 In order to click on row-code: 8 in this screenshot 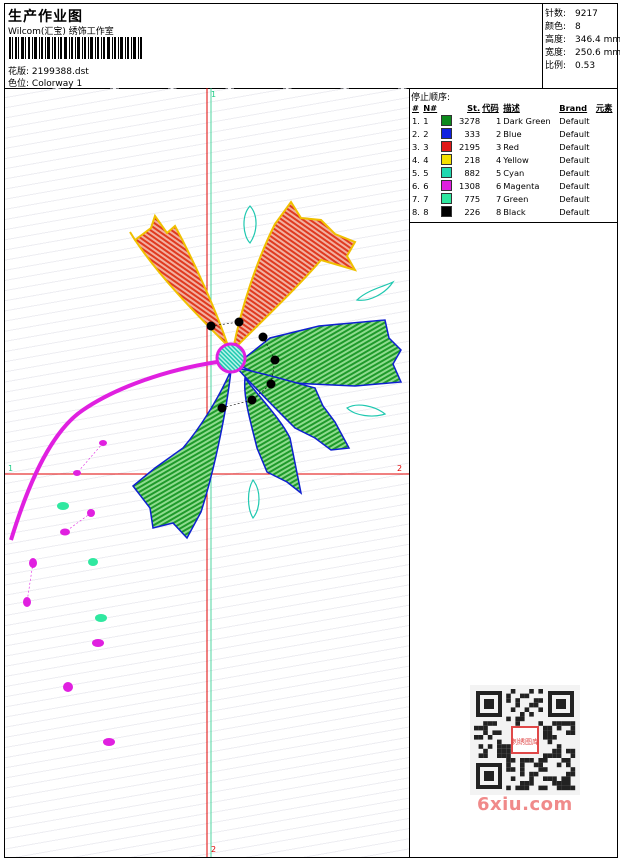, I will do `click(498, 211)`.